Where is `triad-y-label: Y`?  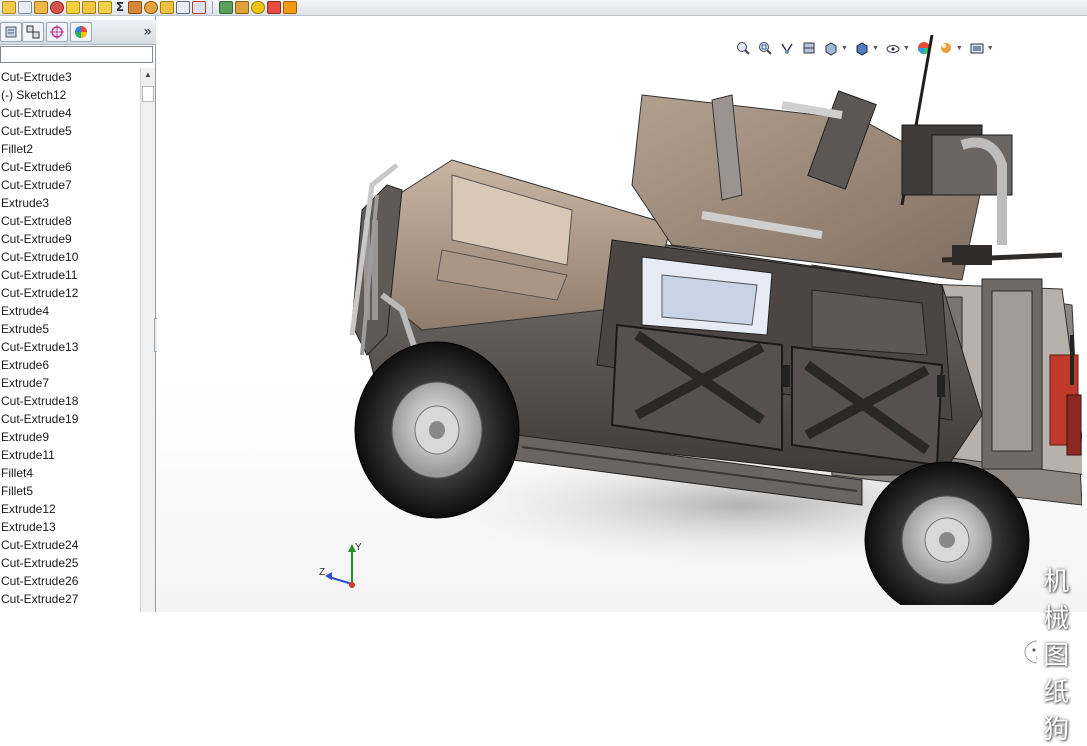
triad-y-label: Y is located at coordinates (358, 547).